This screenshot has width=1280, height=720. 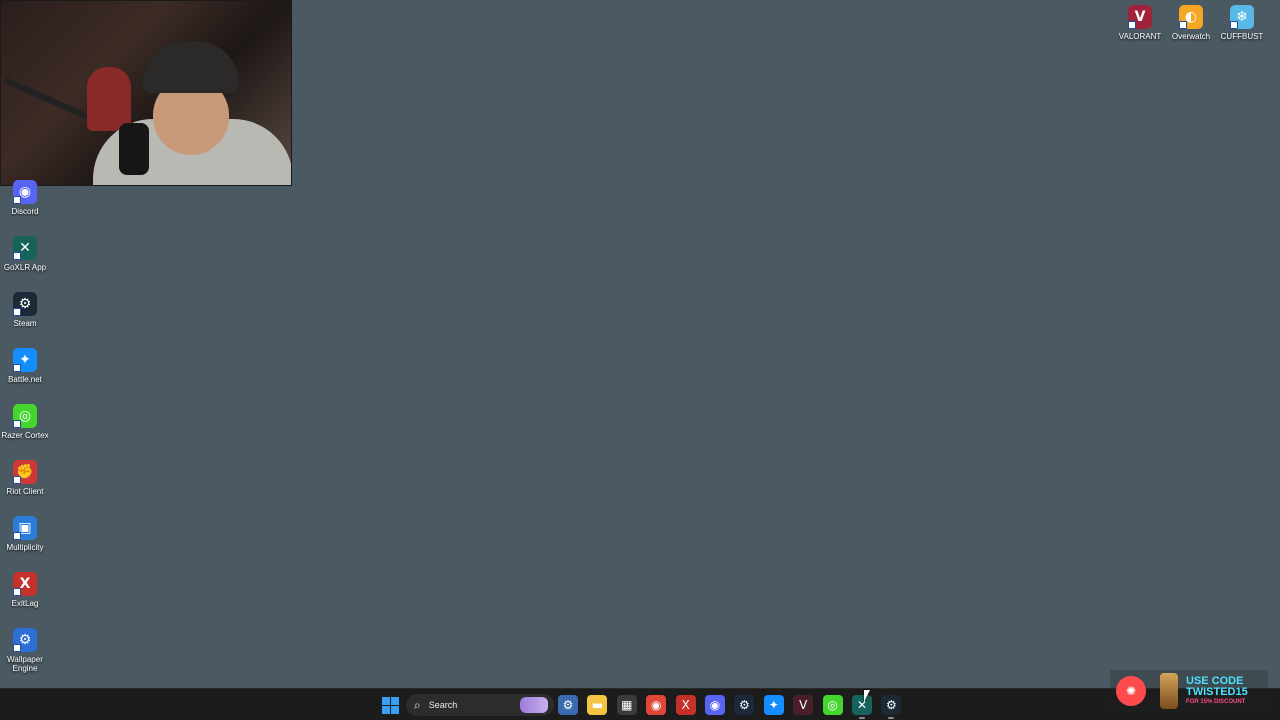 I want to click on multiplicity-icon: ▣, so click(x=25, y=528).